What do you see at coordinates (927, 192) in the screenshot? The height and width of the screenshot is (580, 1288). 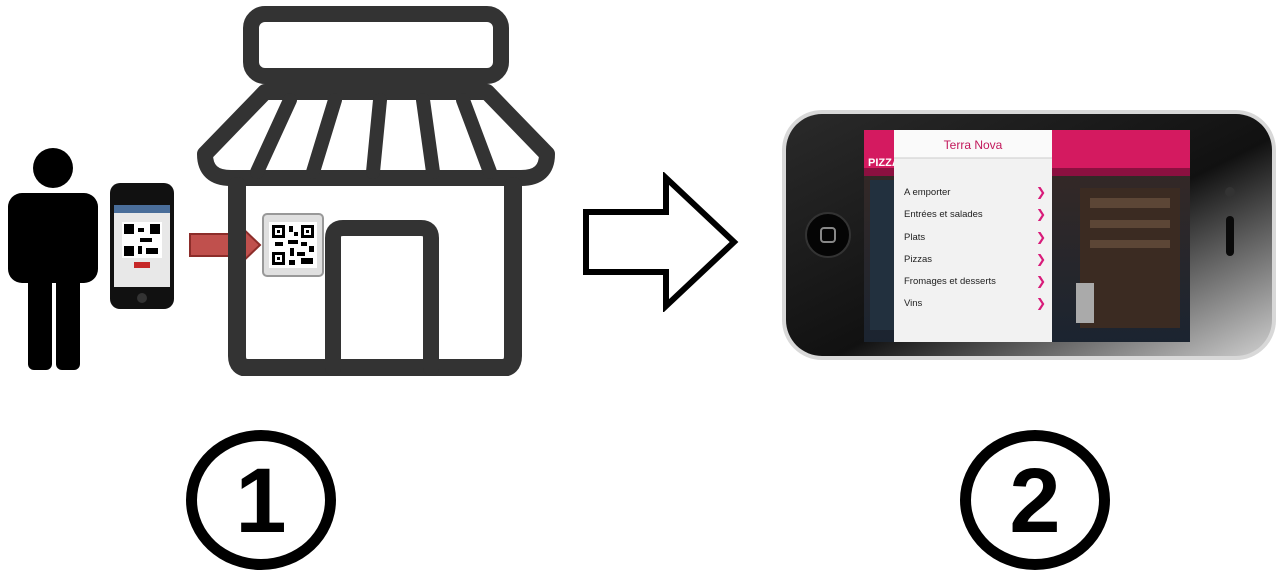 I see `menu-item-label: A emporter` at bounding box center [927, 192].